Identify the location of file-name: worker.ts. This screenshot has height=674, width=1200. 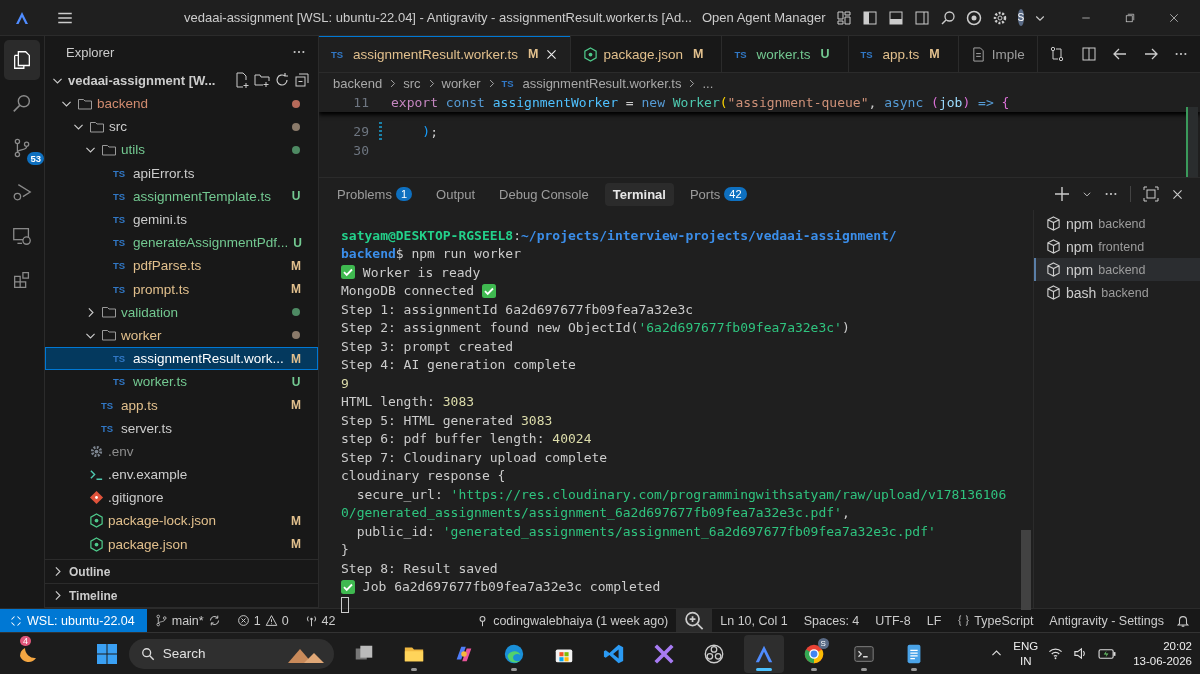
(160, 382).